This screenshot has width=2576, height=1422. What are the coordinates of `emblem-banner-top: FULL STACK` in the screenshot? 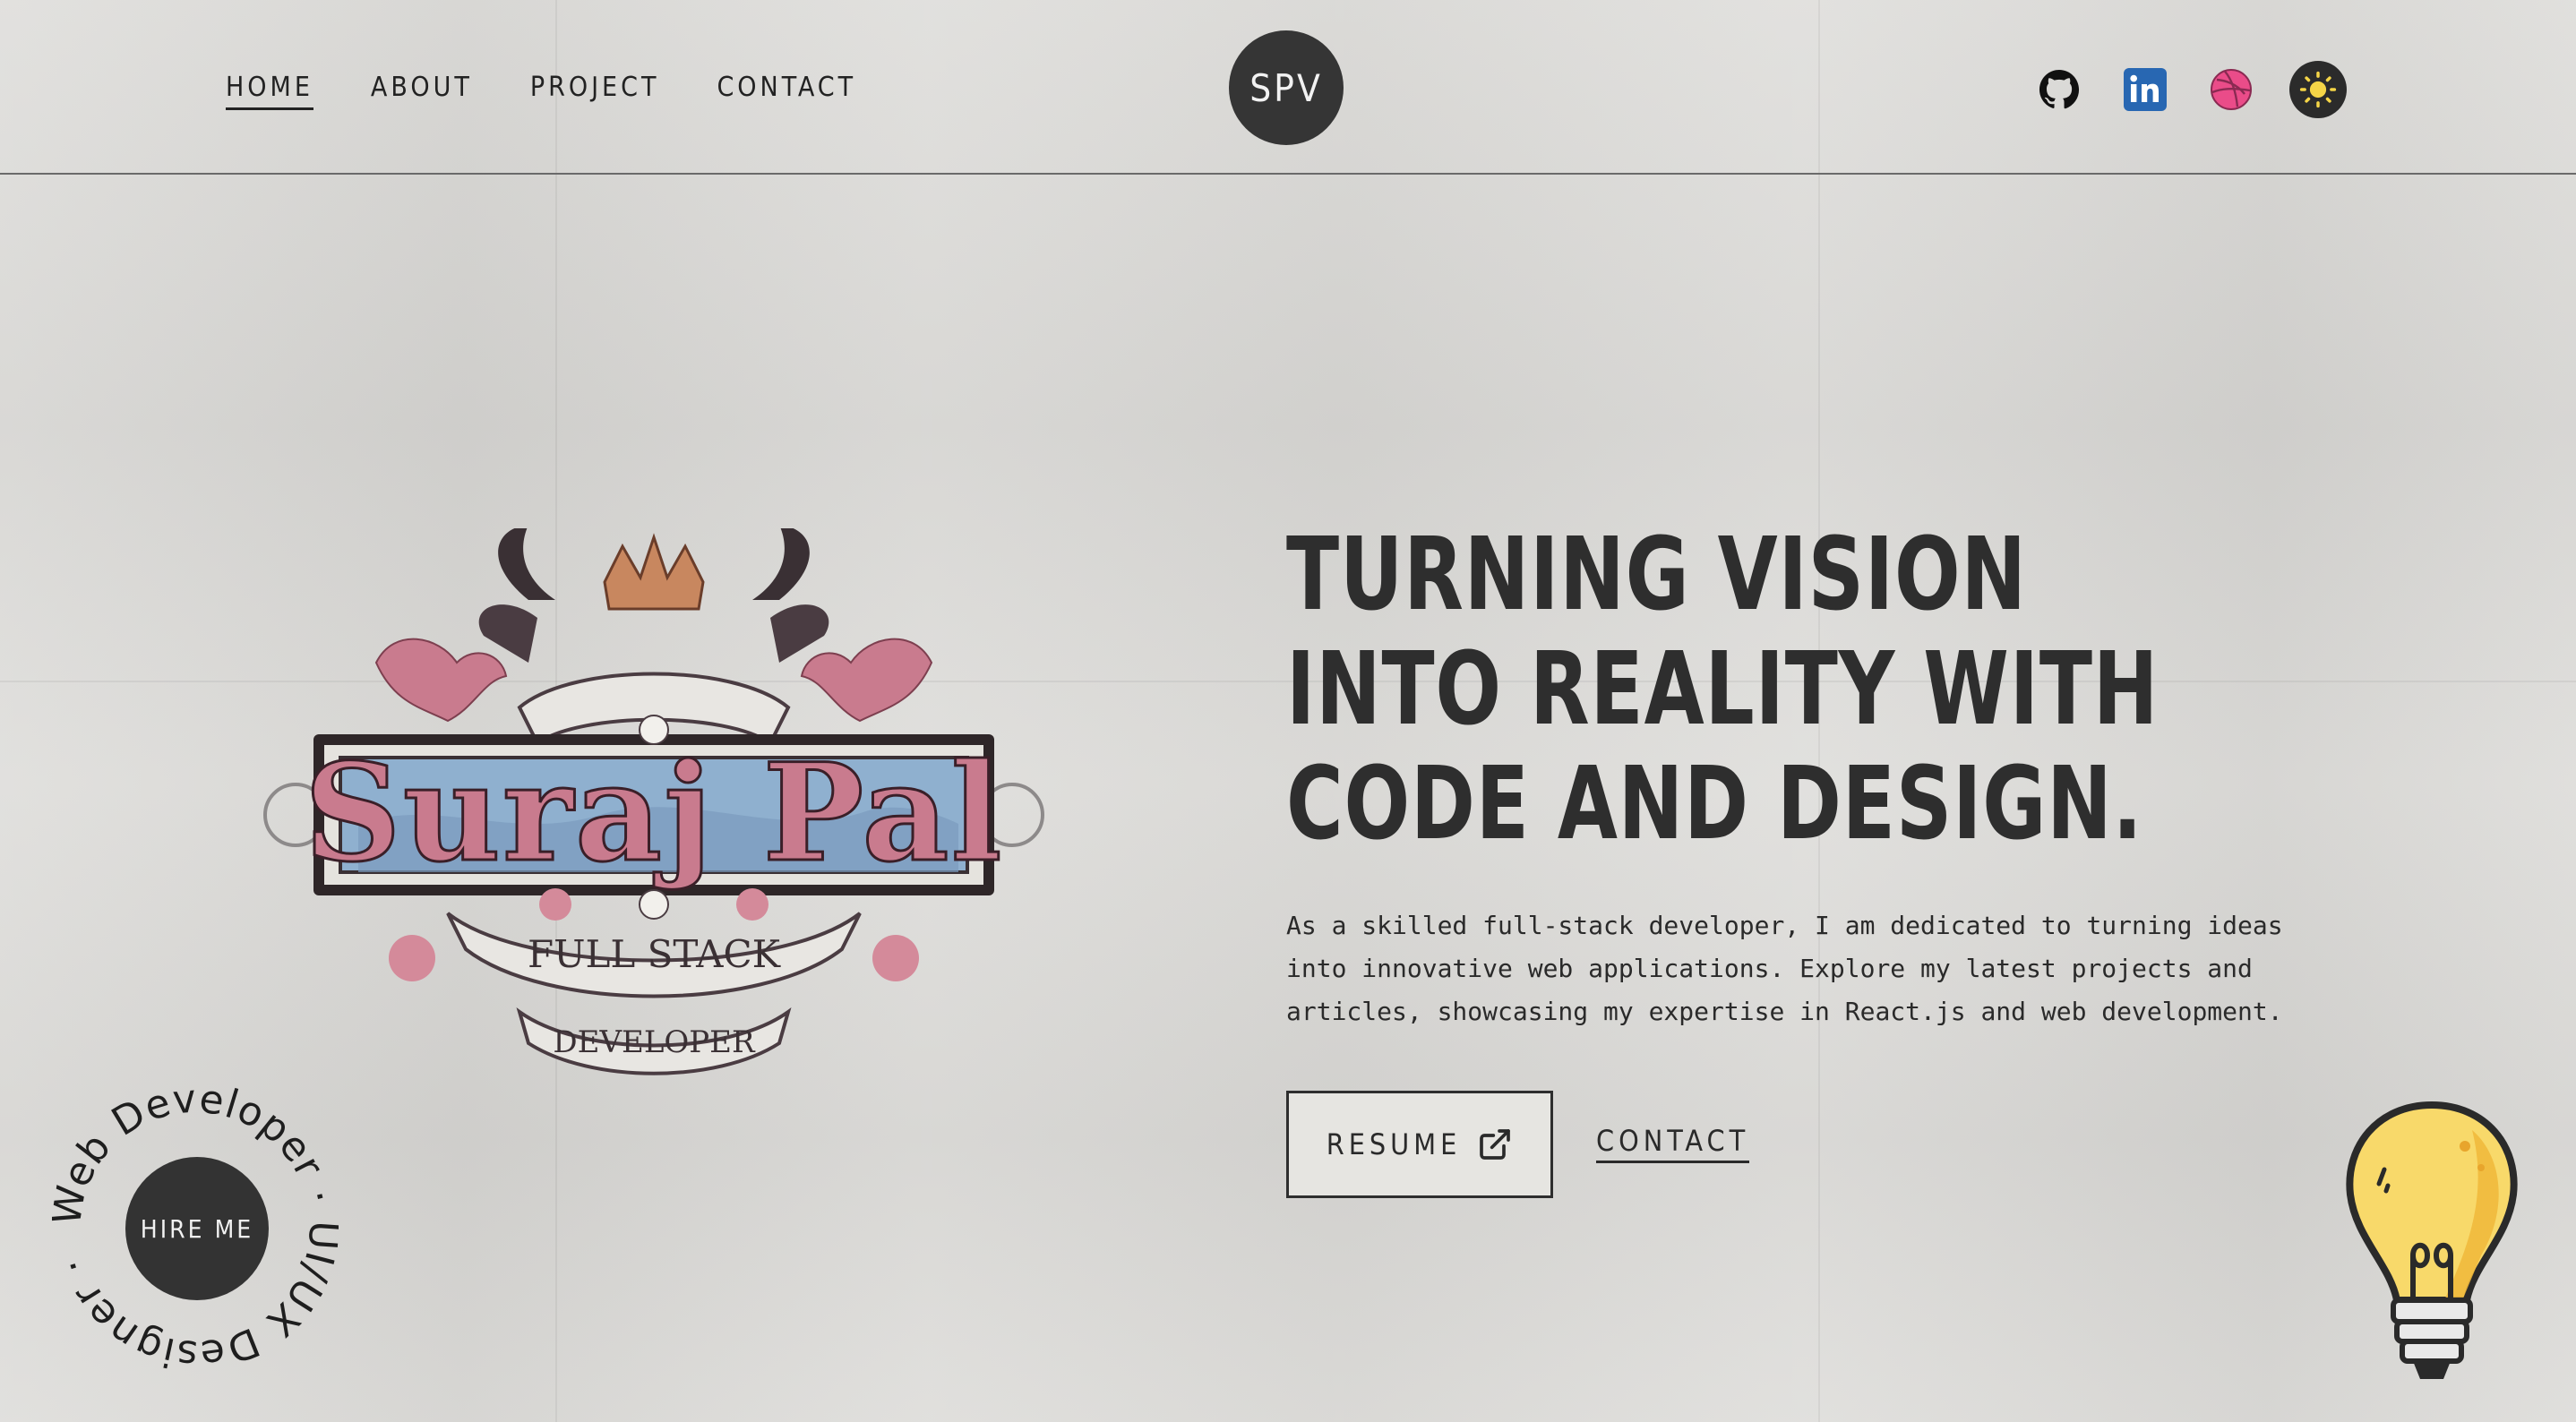 It's located at (655, 954).